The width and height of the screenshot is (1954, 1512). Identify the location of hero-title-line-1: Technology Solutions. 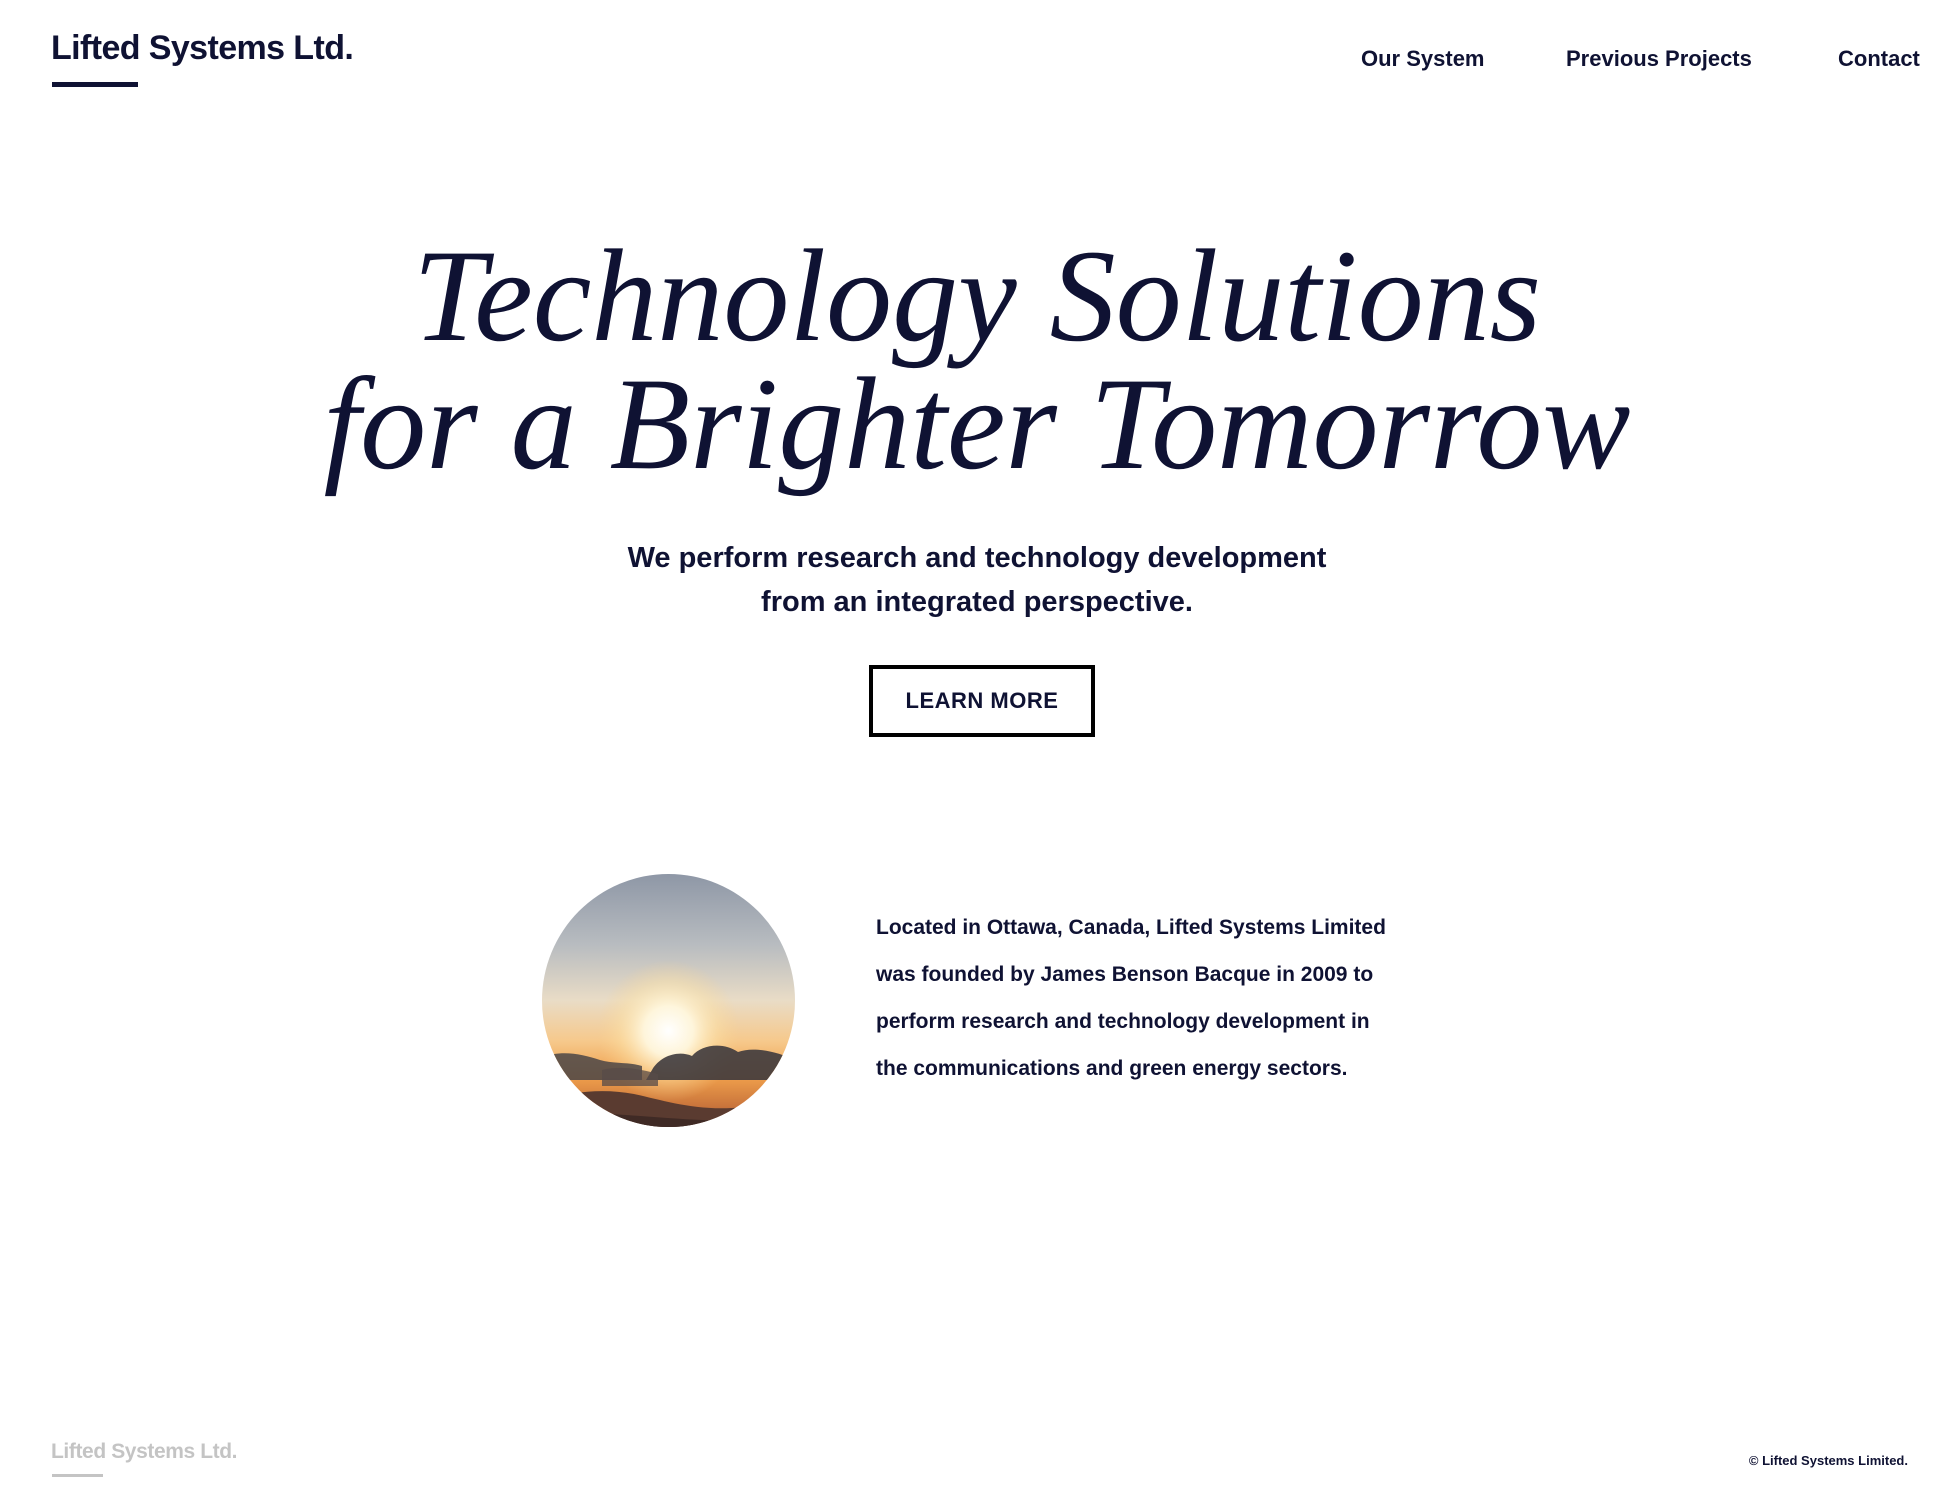
(977, 295).